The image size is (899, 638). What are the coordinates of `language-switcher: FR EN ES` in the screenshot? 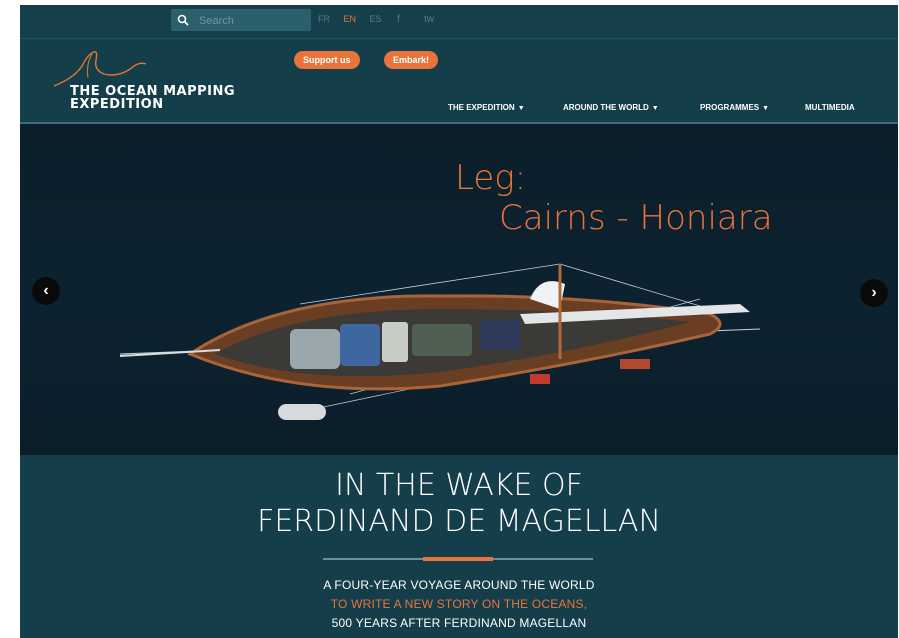 It's located at (355, 19).